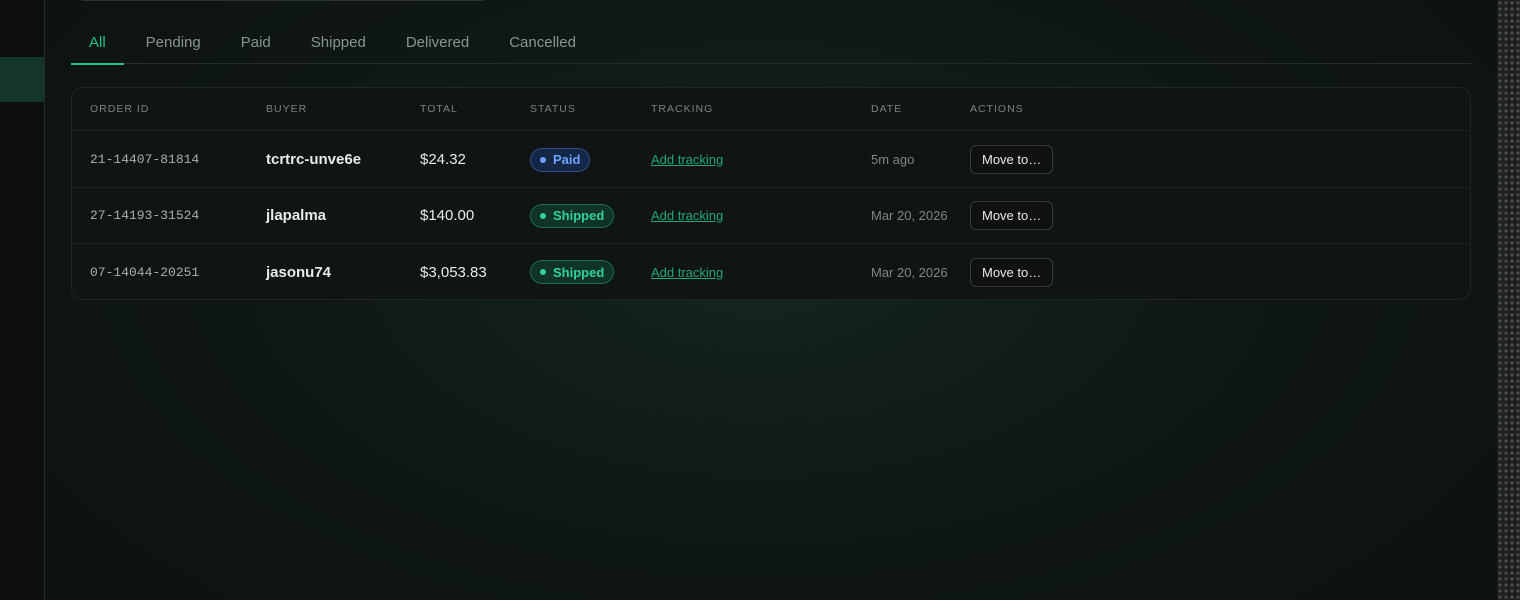 Image resolution: width=1520 pixels, height=600 pixels. What do you see at coordinates (553, 109) in the screenshot?
I see `header-status: STATUS` at bounding box center [553, 109].